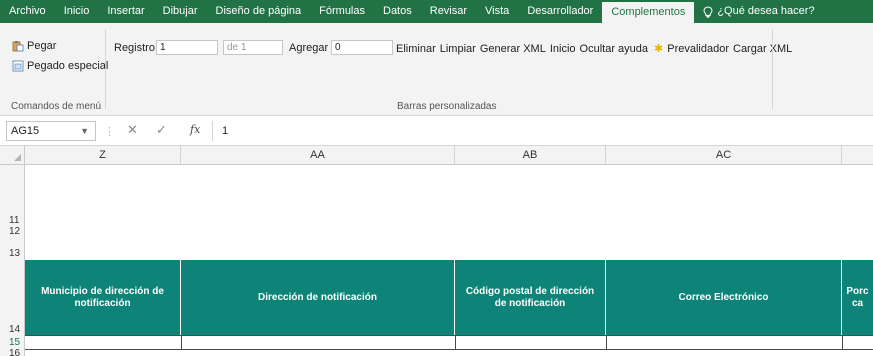 Image resolution: width=873 pixels, height=356 pixels. I want to click on pegar-button: Pegar, so click(34, 46).